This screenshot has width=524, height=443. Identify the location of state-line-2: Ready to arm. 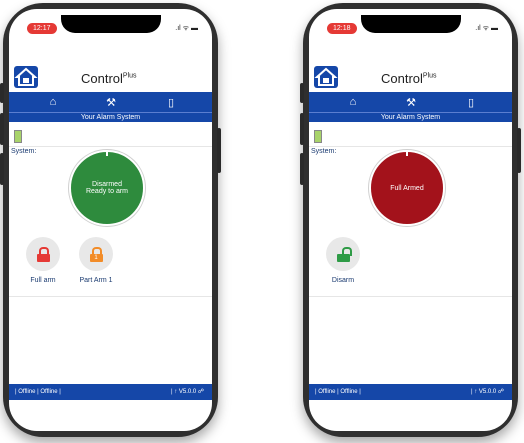
(107, 191).